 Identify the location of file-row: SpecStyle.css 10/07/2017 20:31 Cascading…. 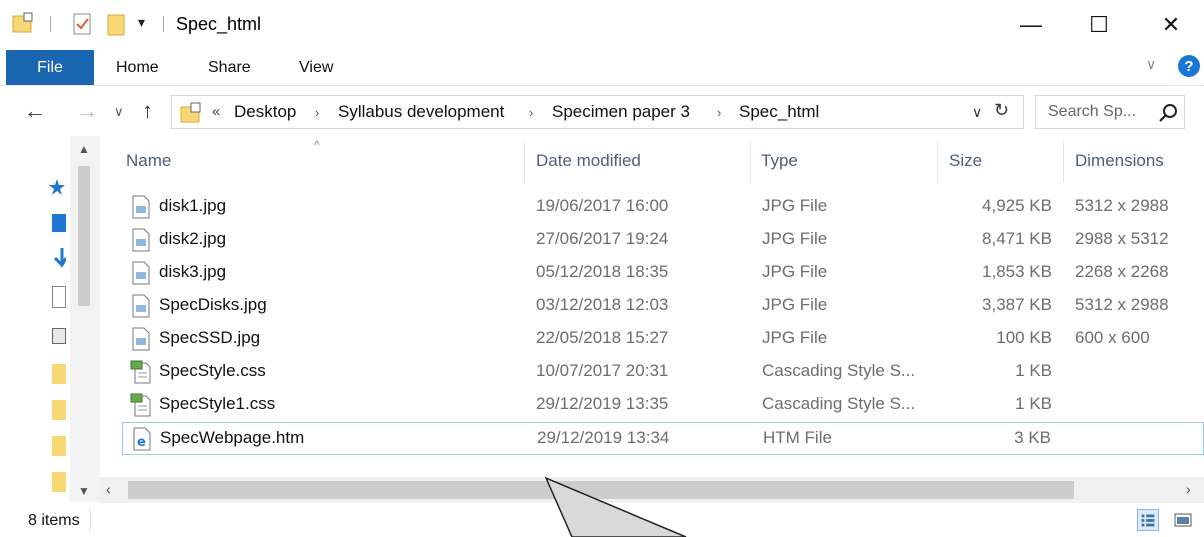
(663, 372).